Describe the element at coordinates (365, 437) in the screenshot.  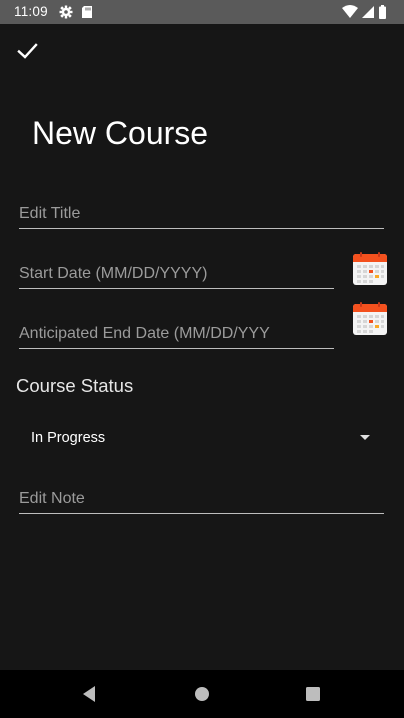
I see `dropdown-arrow-icon` at that location.